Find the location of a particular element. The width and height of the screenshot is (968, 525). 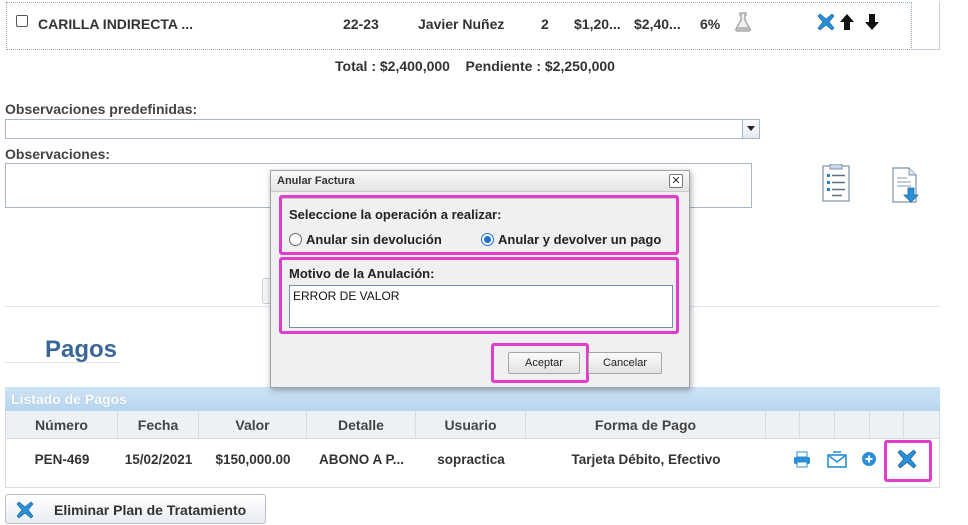

radio-no-refund is located at coordinates (295, 239).